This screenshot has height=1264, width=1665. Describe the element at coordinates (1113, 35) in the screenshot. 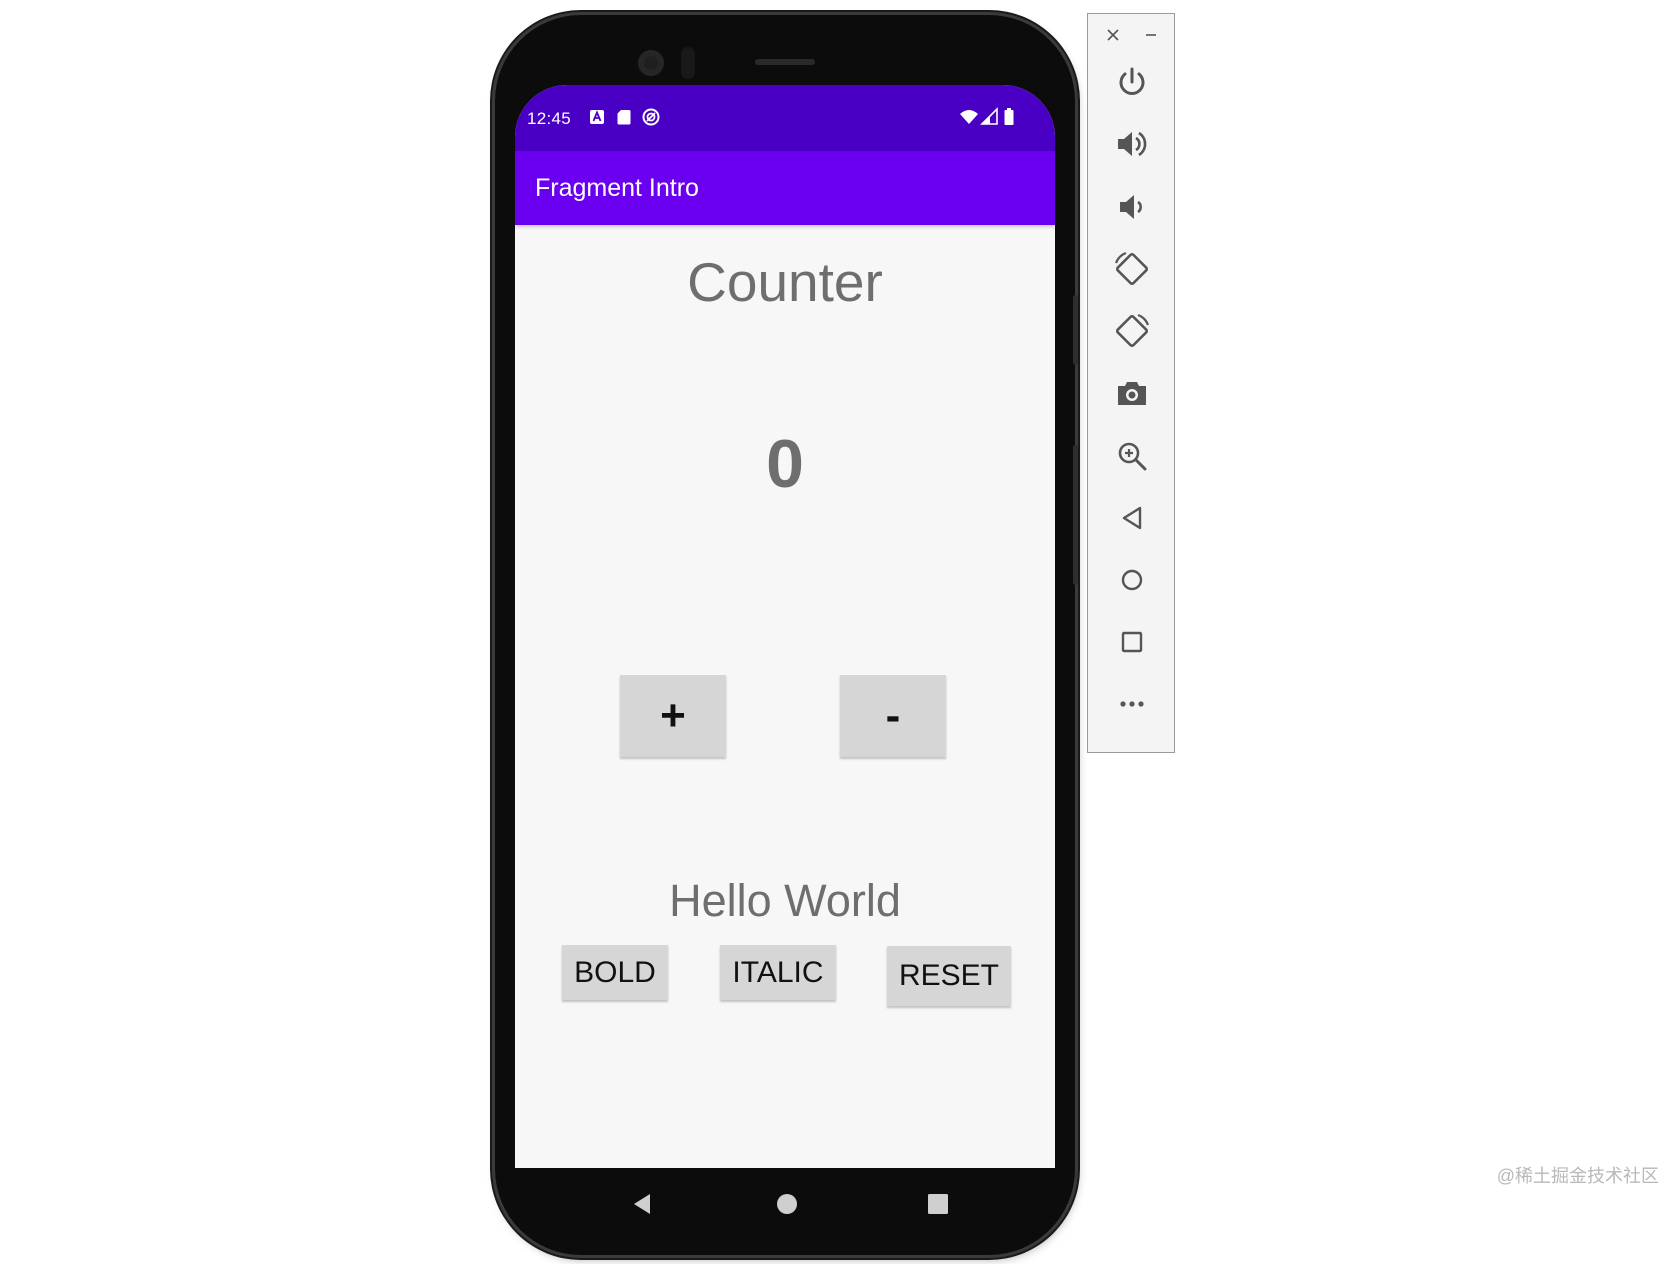

I see `close-icon` at that location.